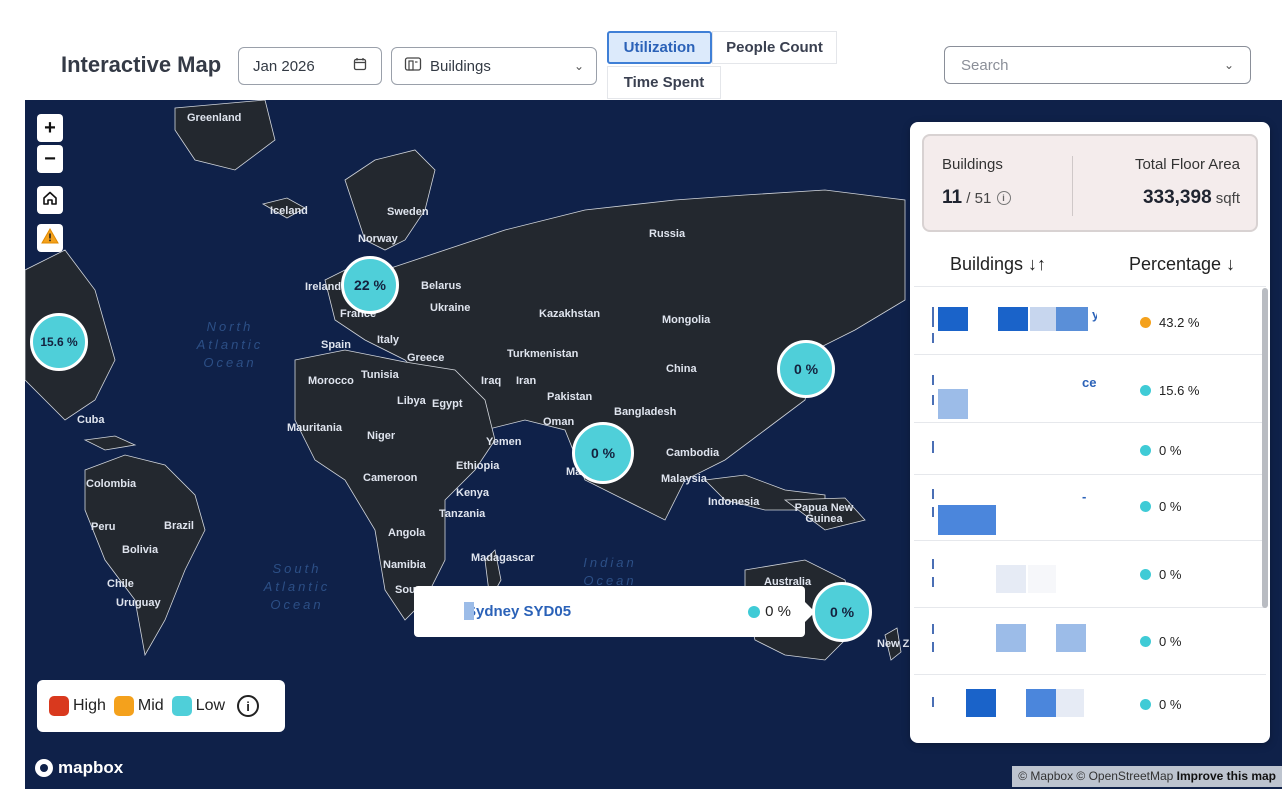  Describe the element at coordinates (491, 381) in the screenshot. I see `map-label: Iraq` at that location.